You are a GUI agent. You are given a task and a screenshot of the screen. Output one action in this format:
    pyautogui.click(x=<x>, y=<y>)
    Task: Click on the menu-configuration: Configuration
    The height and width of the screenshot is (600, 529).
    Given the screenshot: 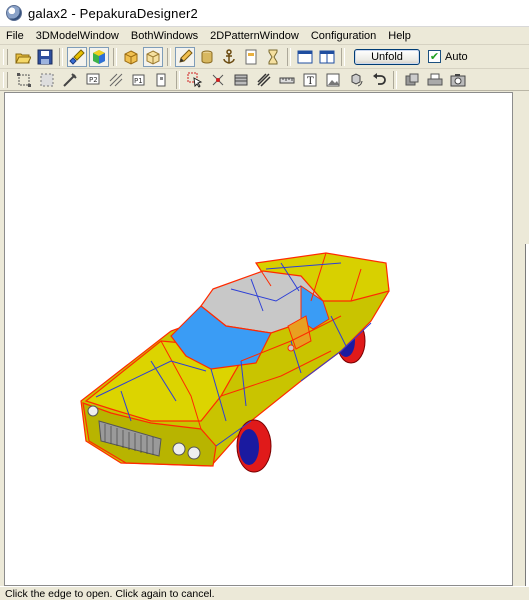 What is the action you would take?
    pyautogui.click(x=343, y=36)
    